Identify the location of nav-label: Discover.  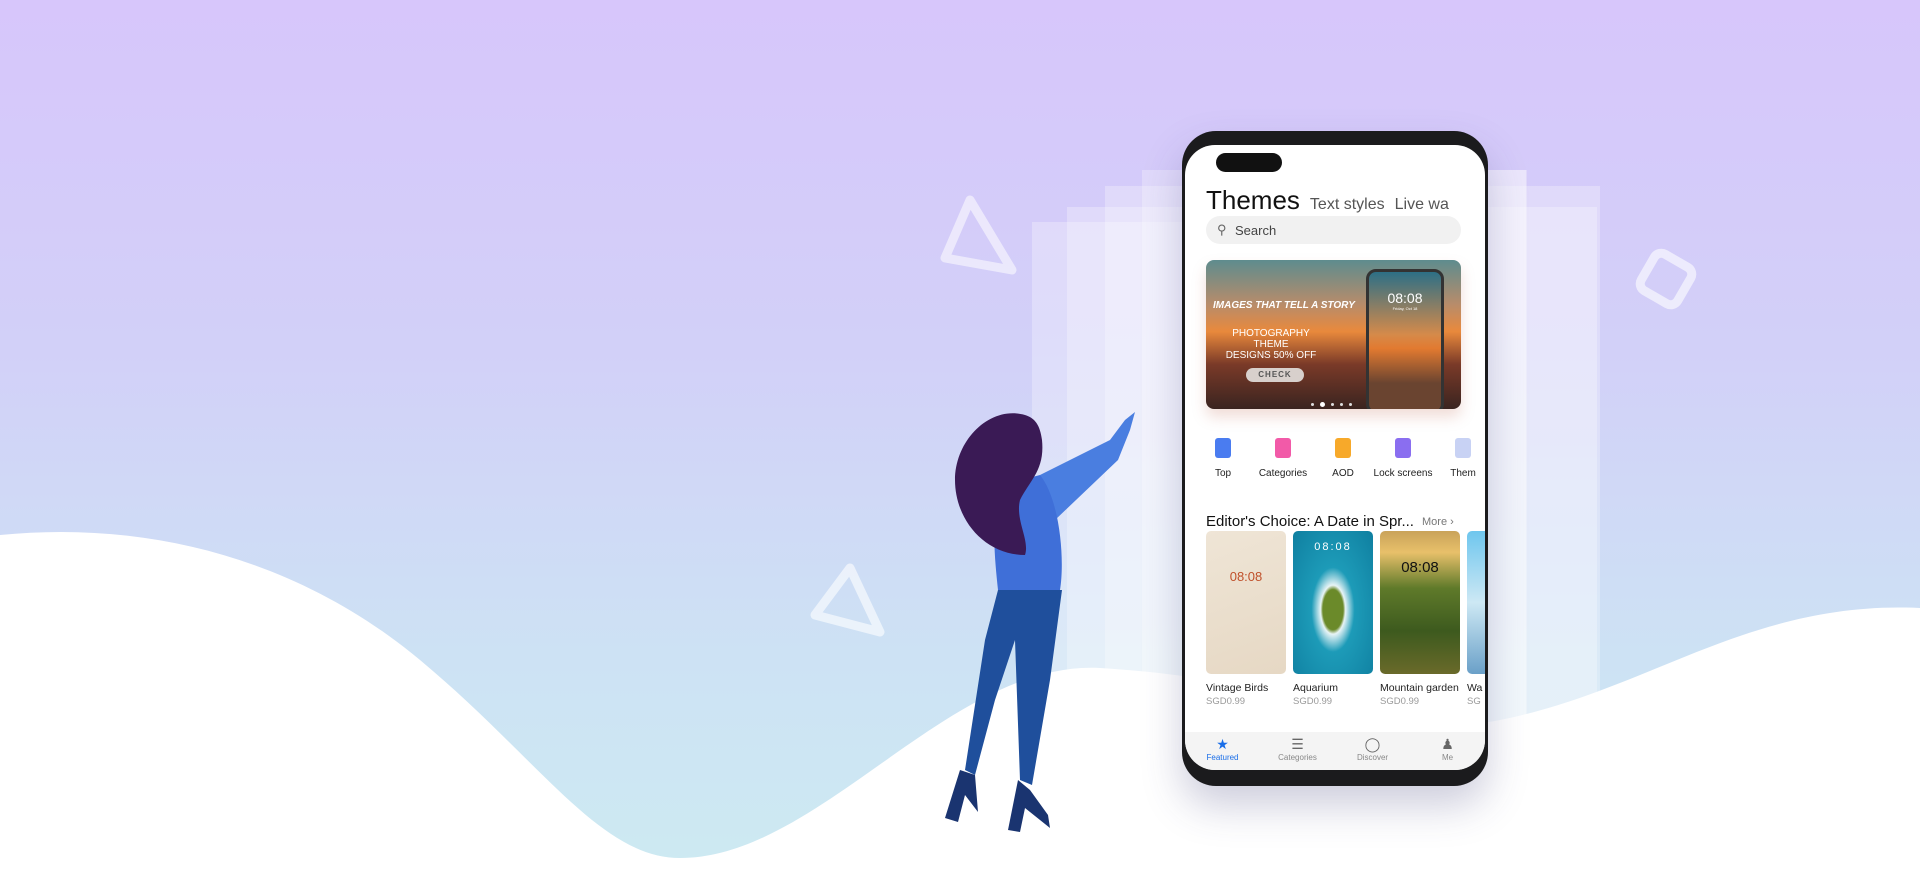
(1372, 757).